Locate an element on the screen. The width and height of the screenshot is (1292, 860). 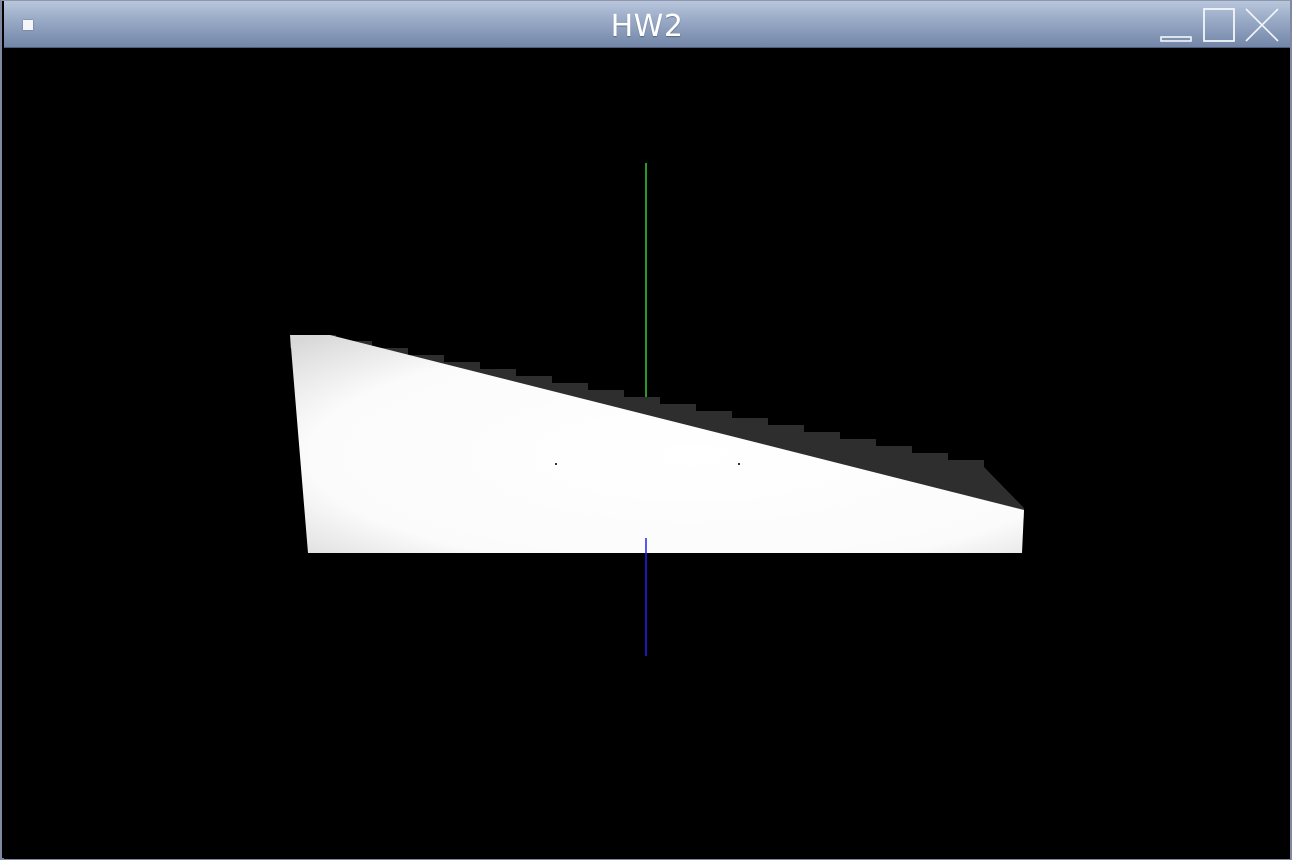
shape-face is located at coordinates (657, 444).